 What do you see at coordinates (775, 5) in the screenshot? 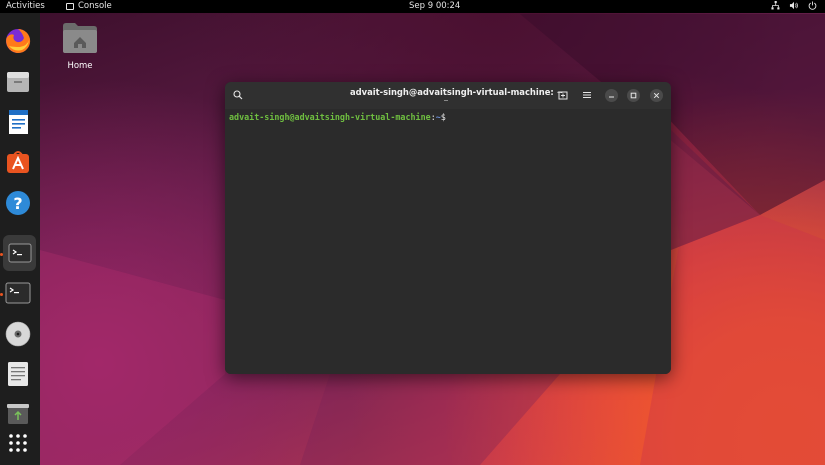
I see `network-icon` at bounding box center [775, 5].